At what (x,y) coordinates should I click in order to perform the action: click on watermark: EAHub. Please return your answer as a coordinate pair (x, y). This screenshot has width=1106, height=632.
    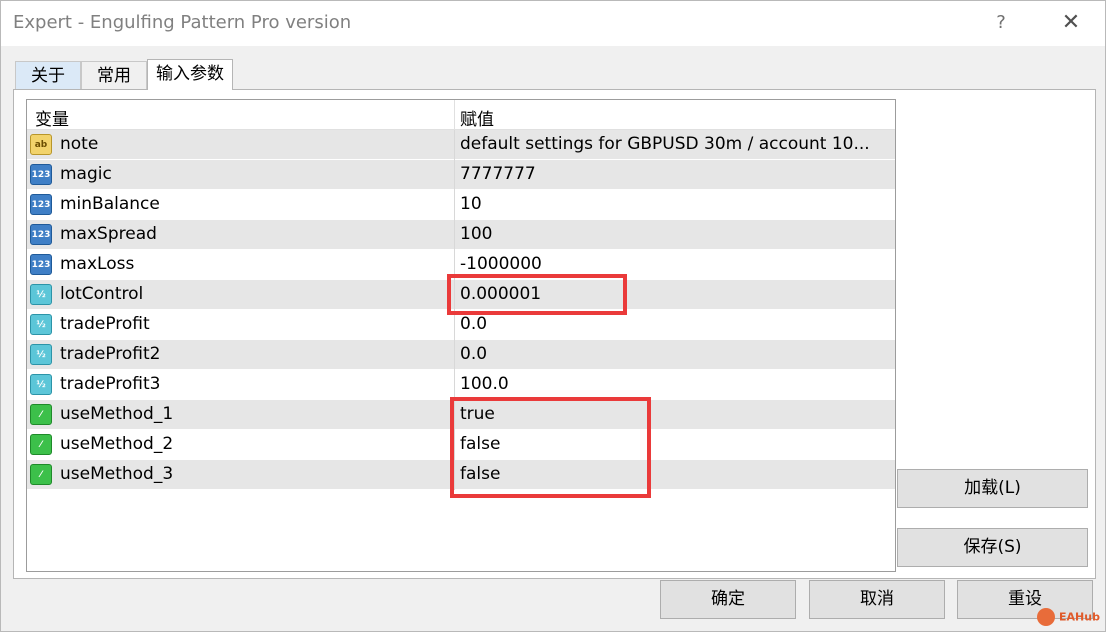
    Looking at the image, I should click on (1068, 618).